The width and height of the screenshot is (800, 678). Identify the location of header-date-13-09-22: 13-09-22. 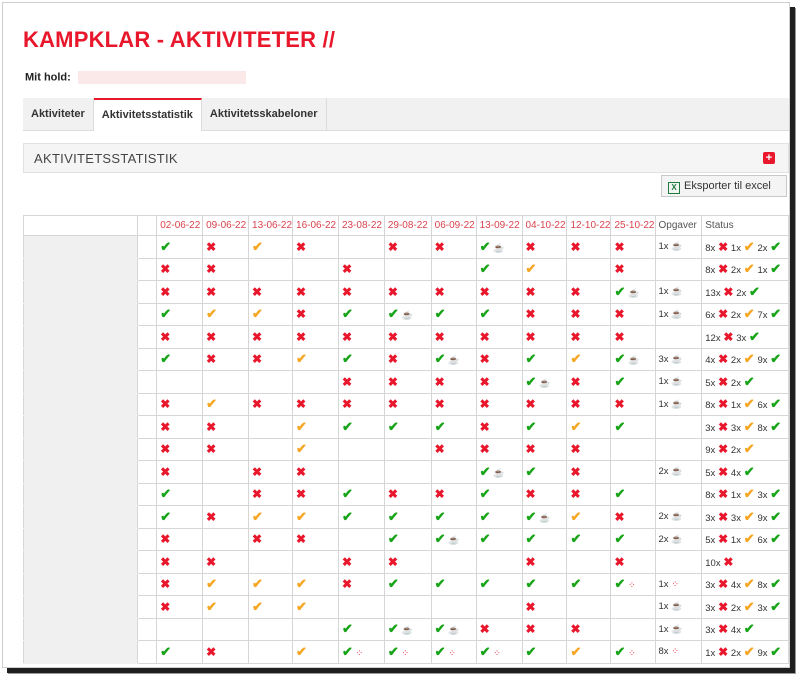
(499, 225).